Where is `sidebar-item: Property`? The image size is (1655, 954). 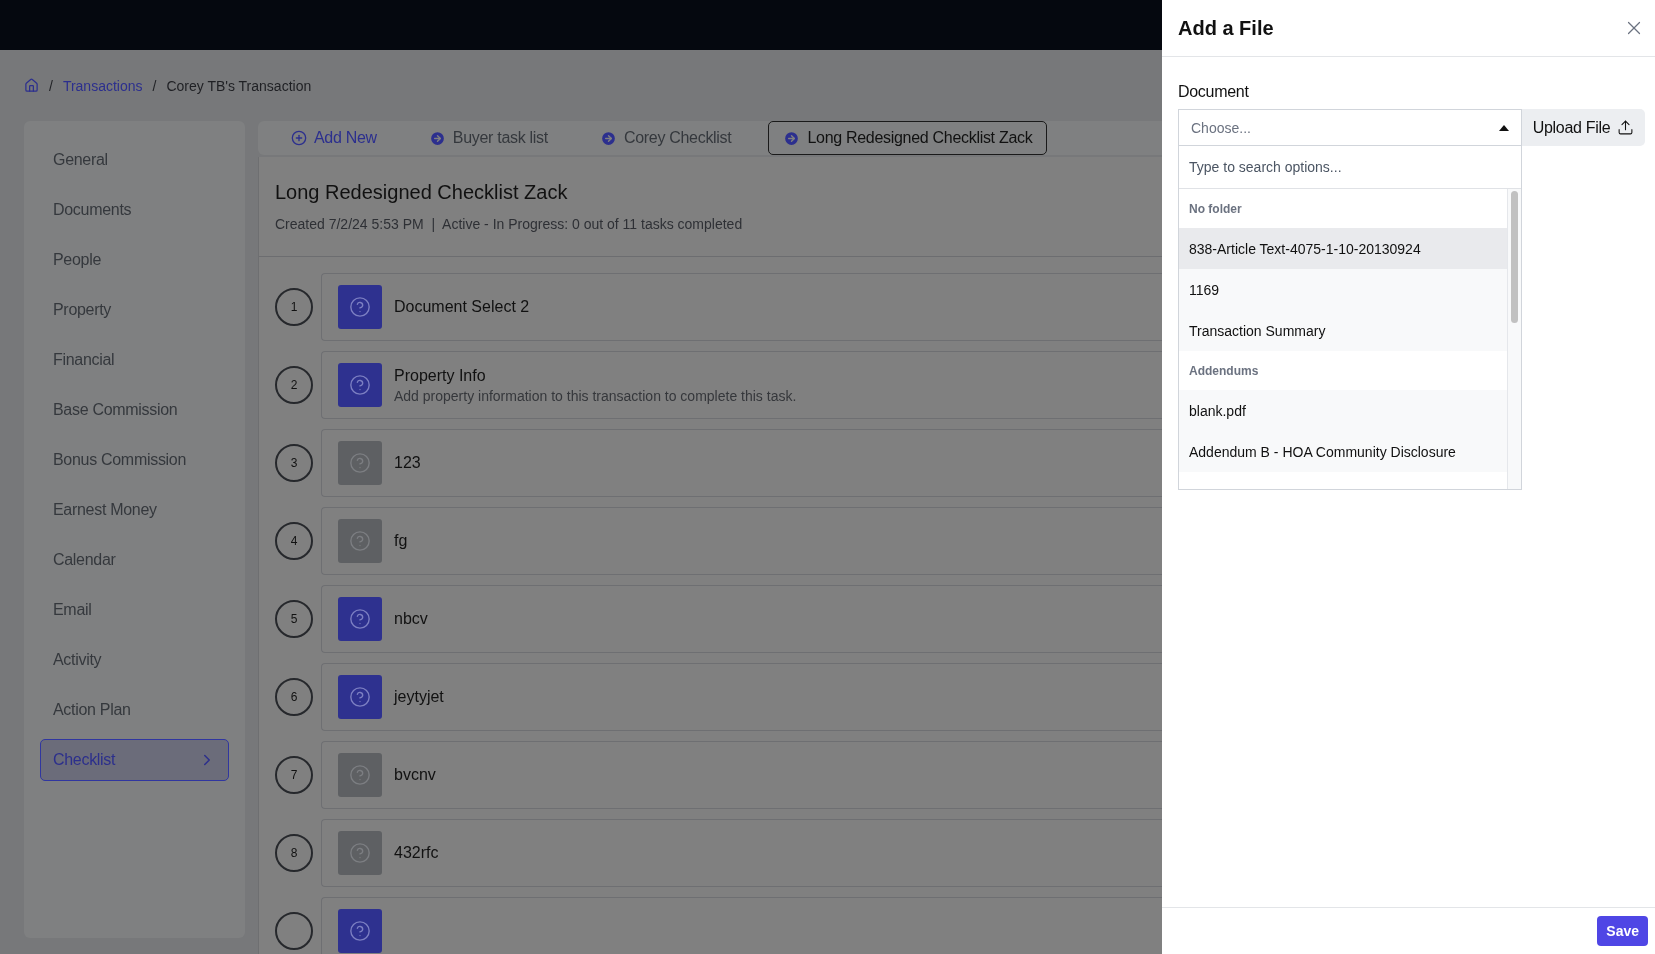 sidebar-item: Property is located at coordinates (134, 310).